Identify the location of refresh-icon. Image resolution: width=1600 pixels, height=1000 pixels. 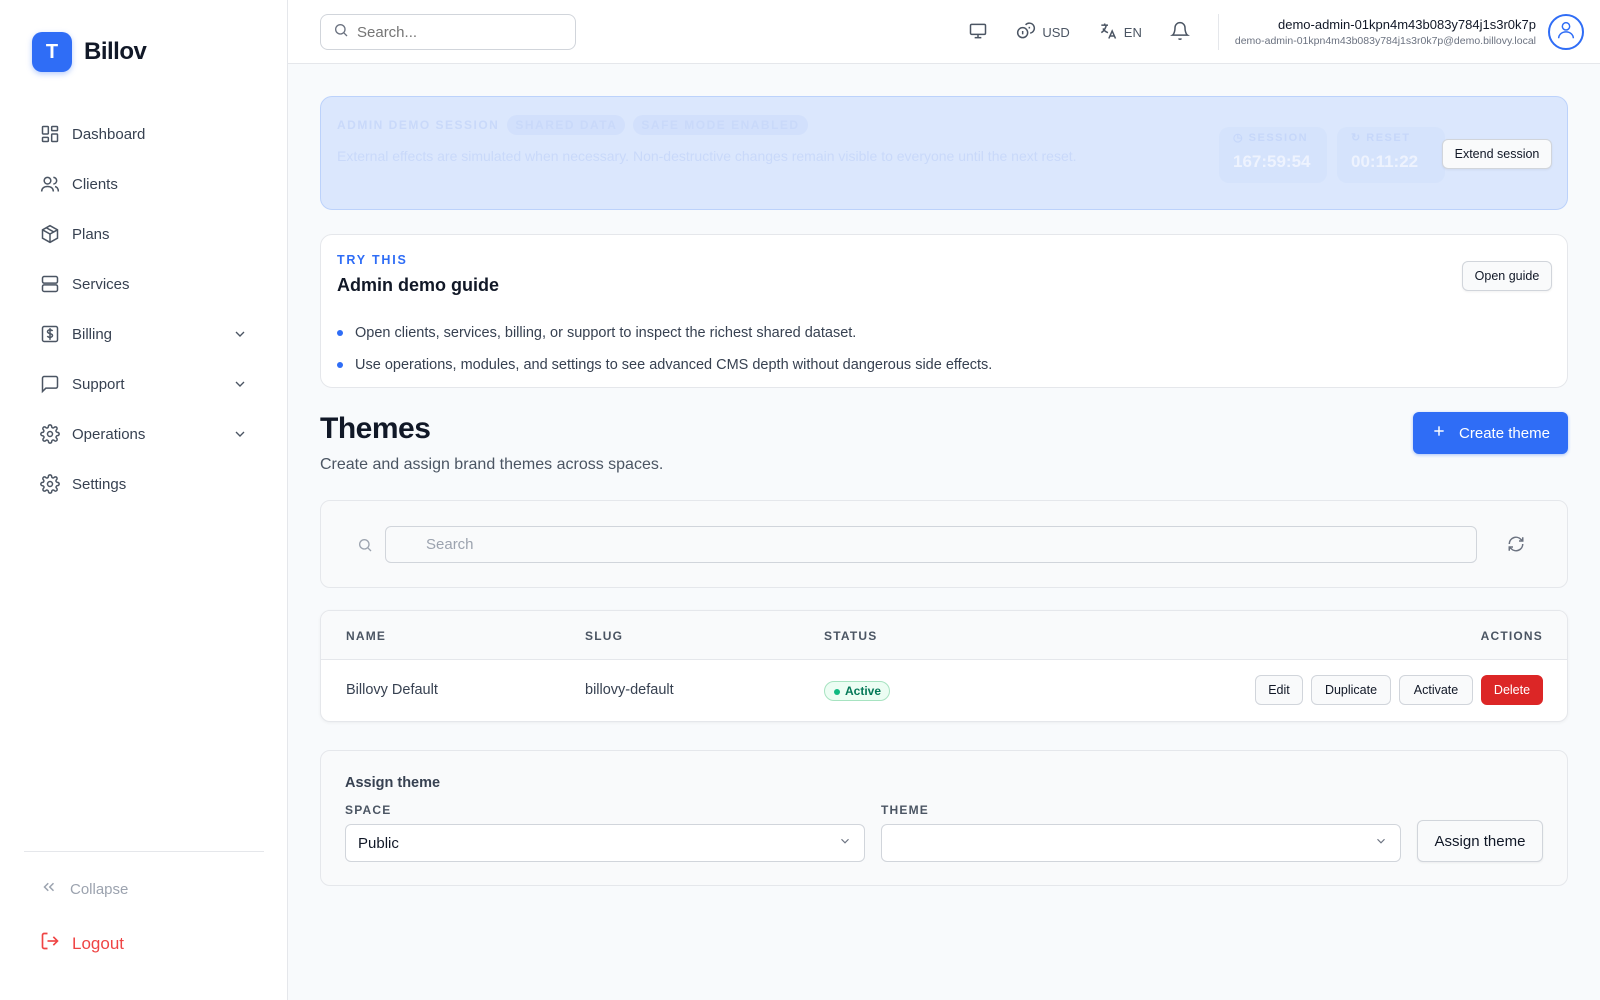
(1516, 546).